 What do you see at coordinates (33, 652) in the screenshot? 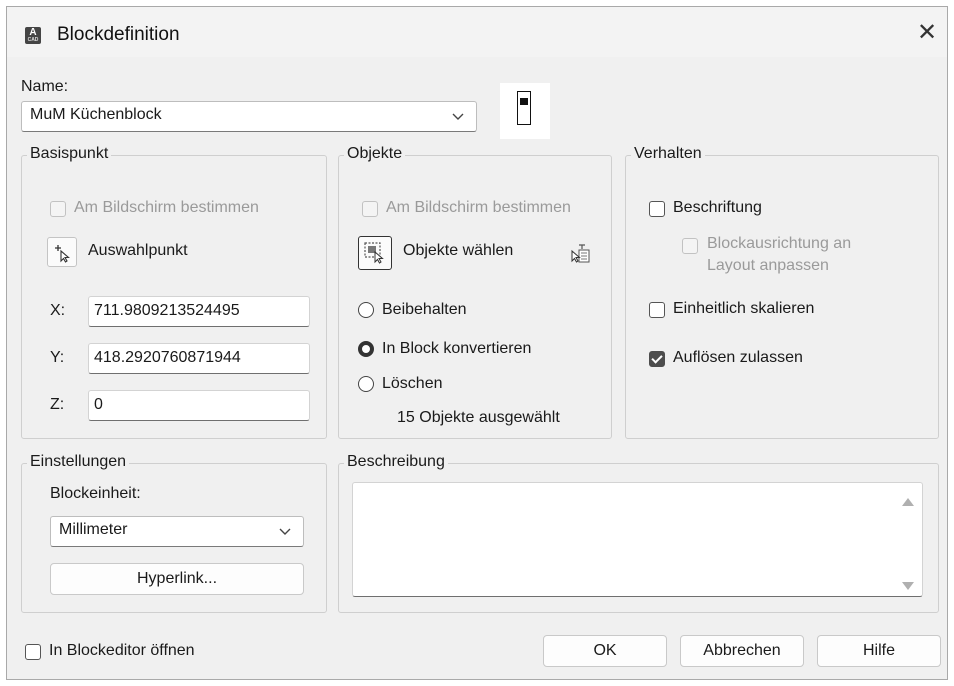
I see `open-in-editor-checkbox` at bounding box center [33, 652].